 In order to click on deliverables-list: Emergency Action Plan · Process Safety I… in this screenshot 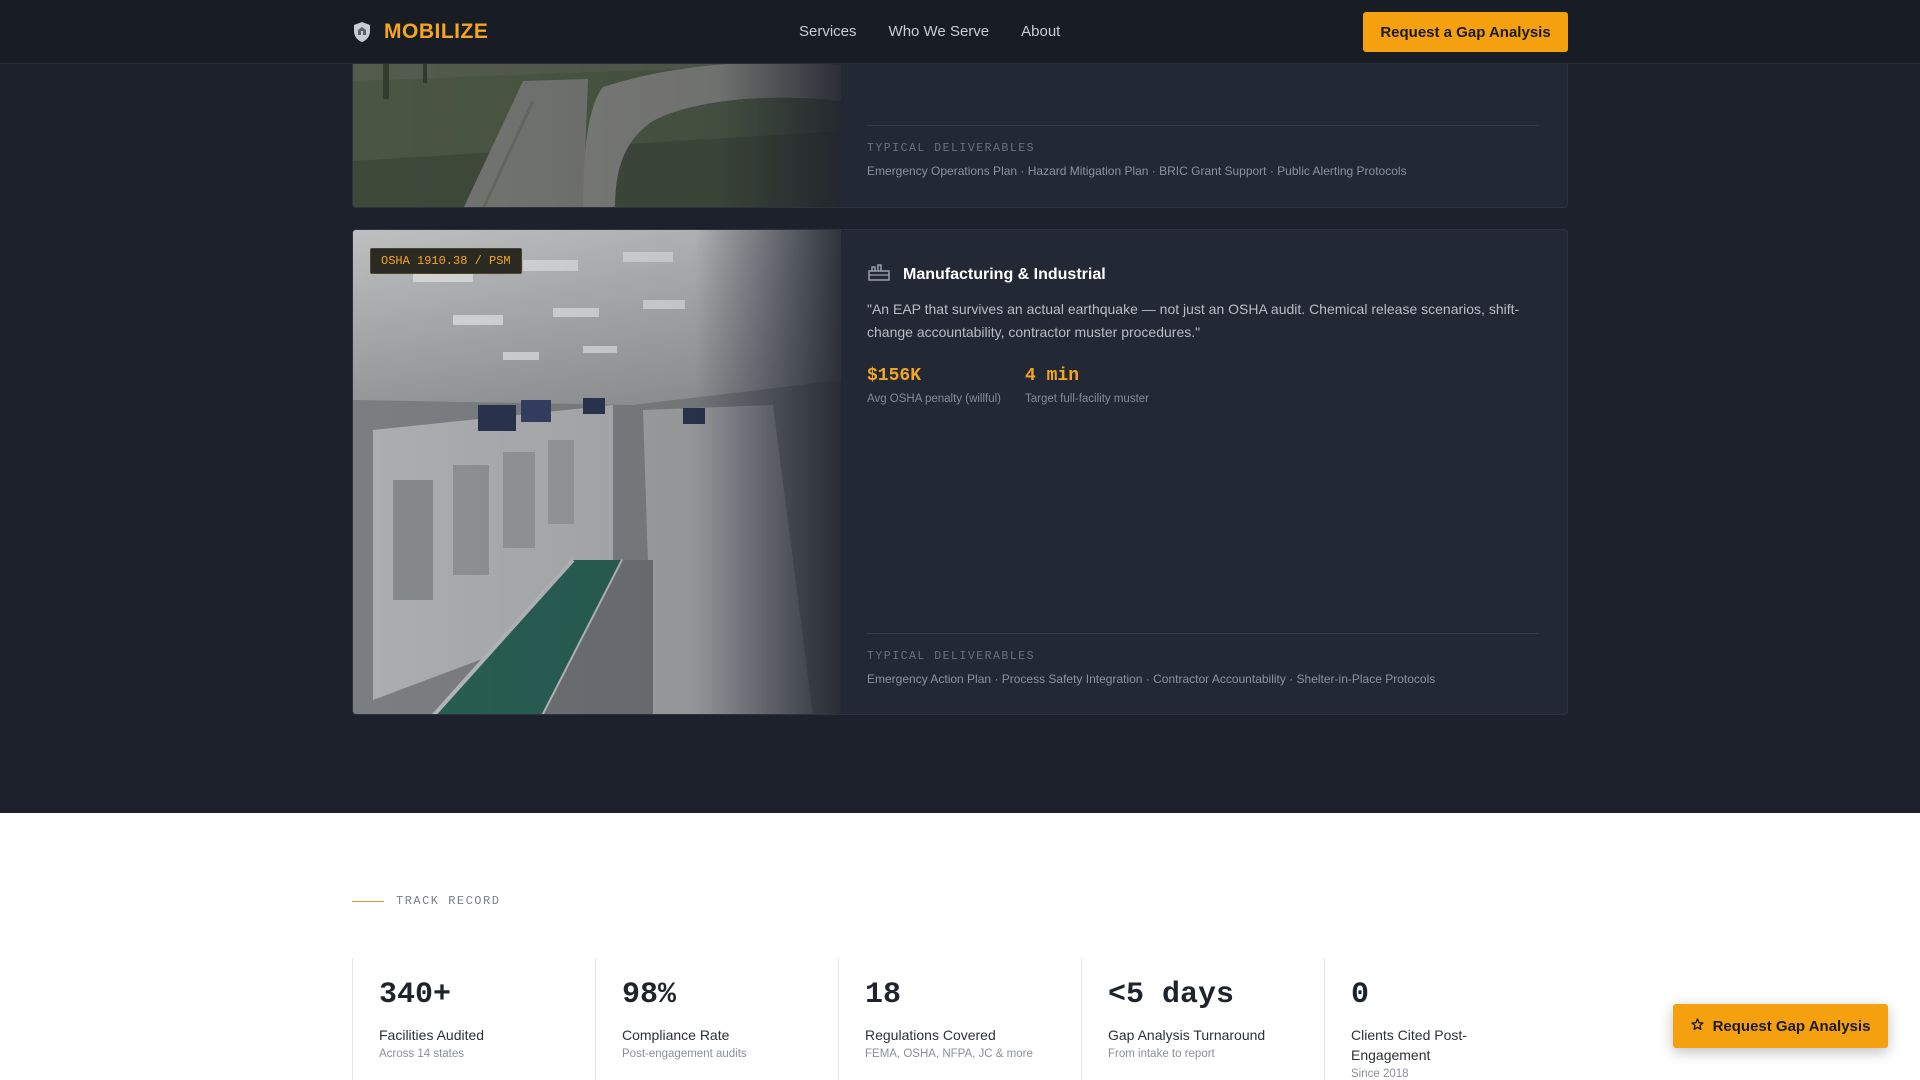, I will do `click(1151, 679)`.